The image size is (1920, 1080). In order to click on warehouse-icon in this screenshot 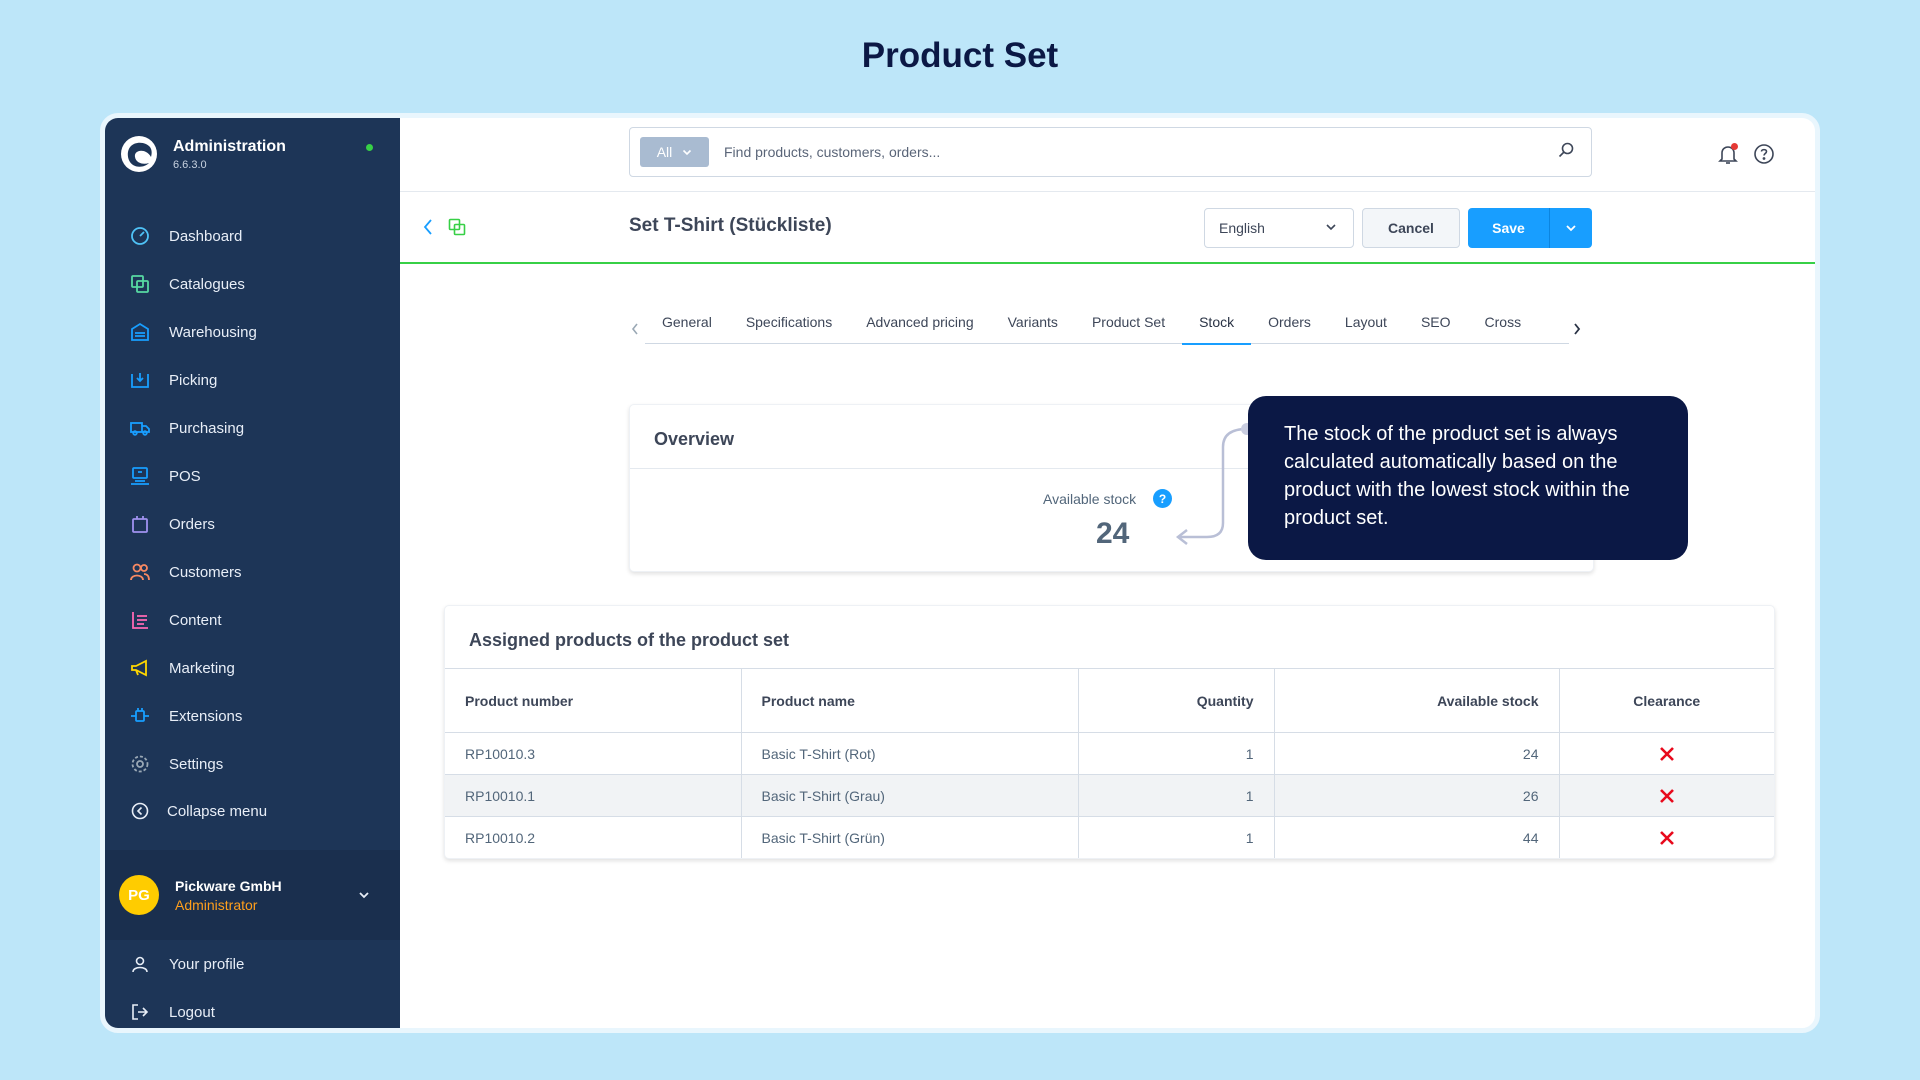, I will do `click(140, 332)`.